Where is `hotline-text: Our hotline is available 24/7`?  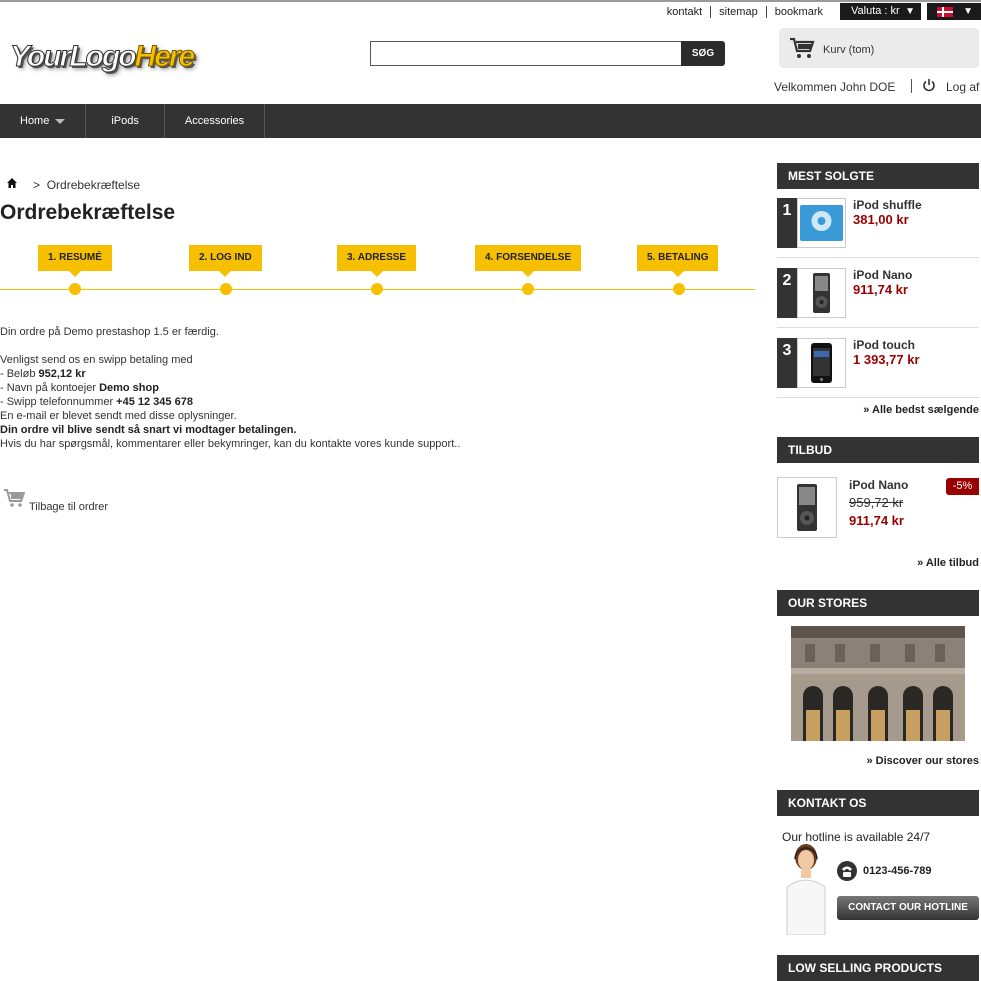 hotline-text: Our hotline is available 24/7 is located at coordinates (856, 837).